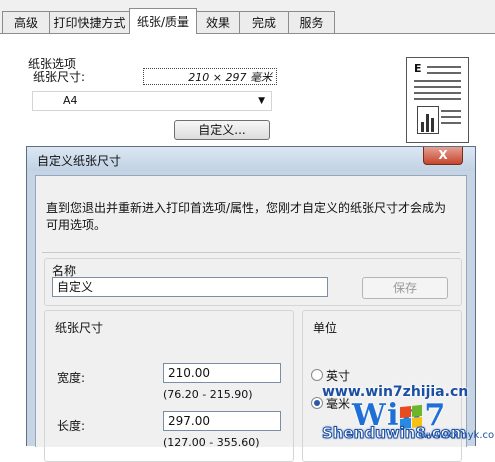 Image resolution: width=495 pixels, height=462 pixels. What do you see at coordinates (79, 161) in the screenshot?
I see `dialog-title: 自定义纸张尺寸` at bounding box center [79, 161].